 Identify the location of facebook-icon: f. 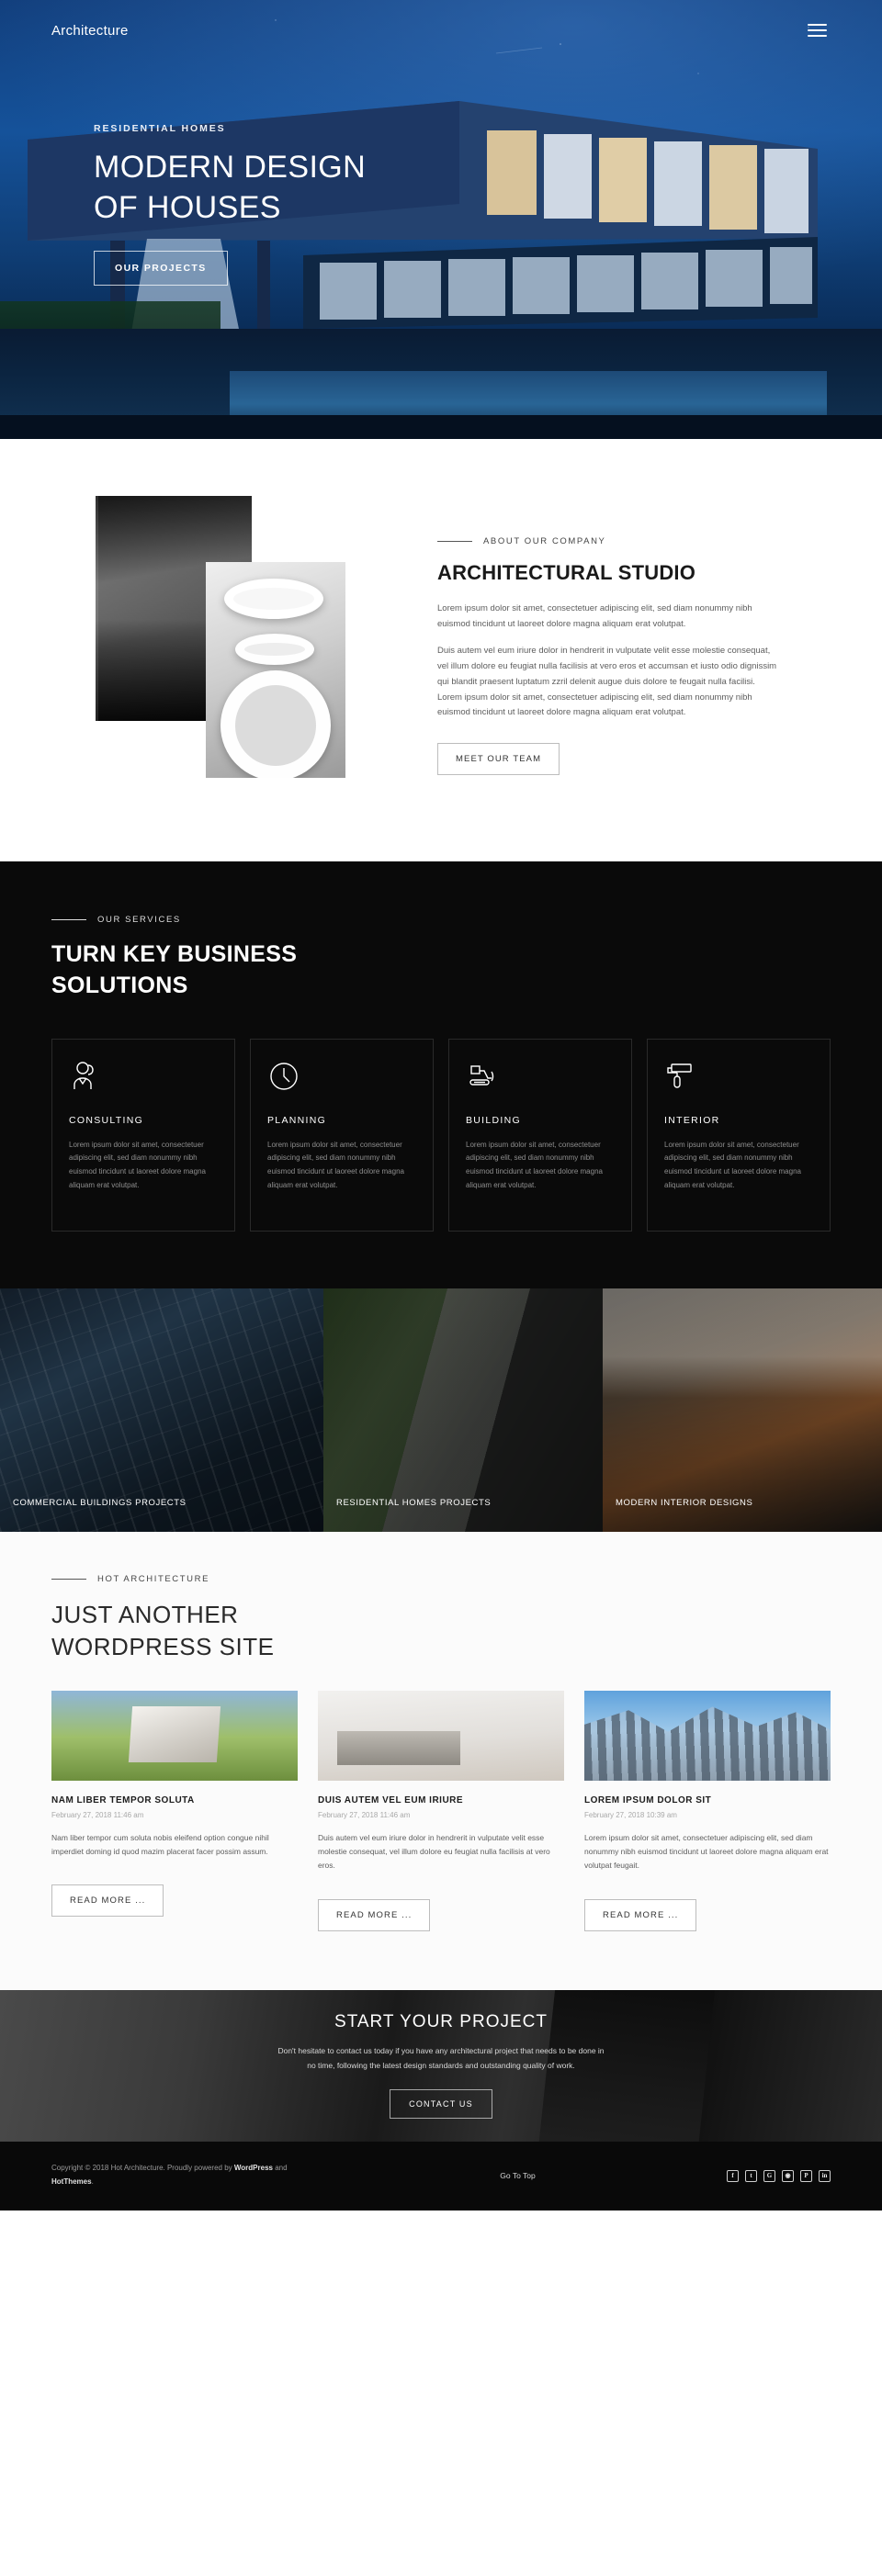
(733, 2175).